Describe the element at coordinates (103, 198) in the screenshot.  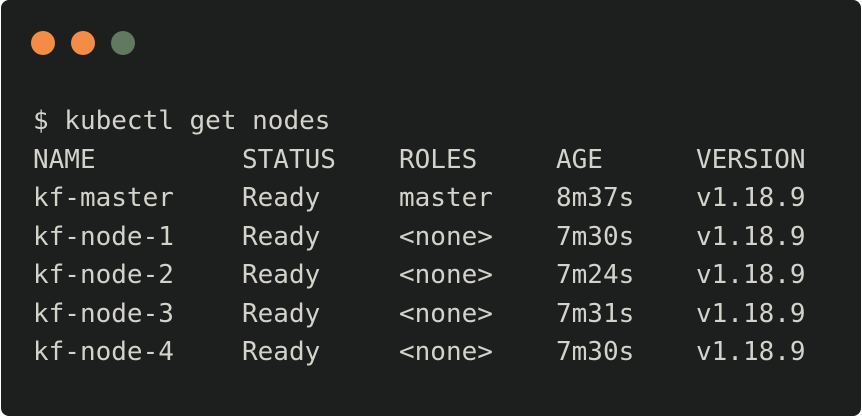
I see `node-name: kf-master` at that location.